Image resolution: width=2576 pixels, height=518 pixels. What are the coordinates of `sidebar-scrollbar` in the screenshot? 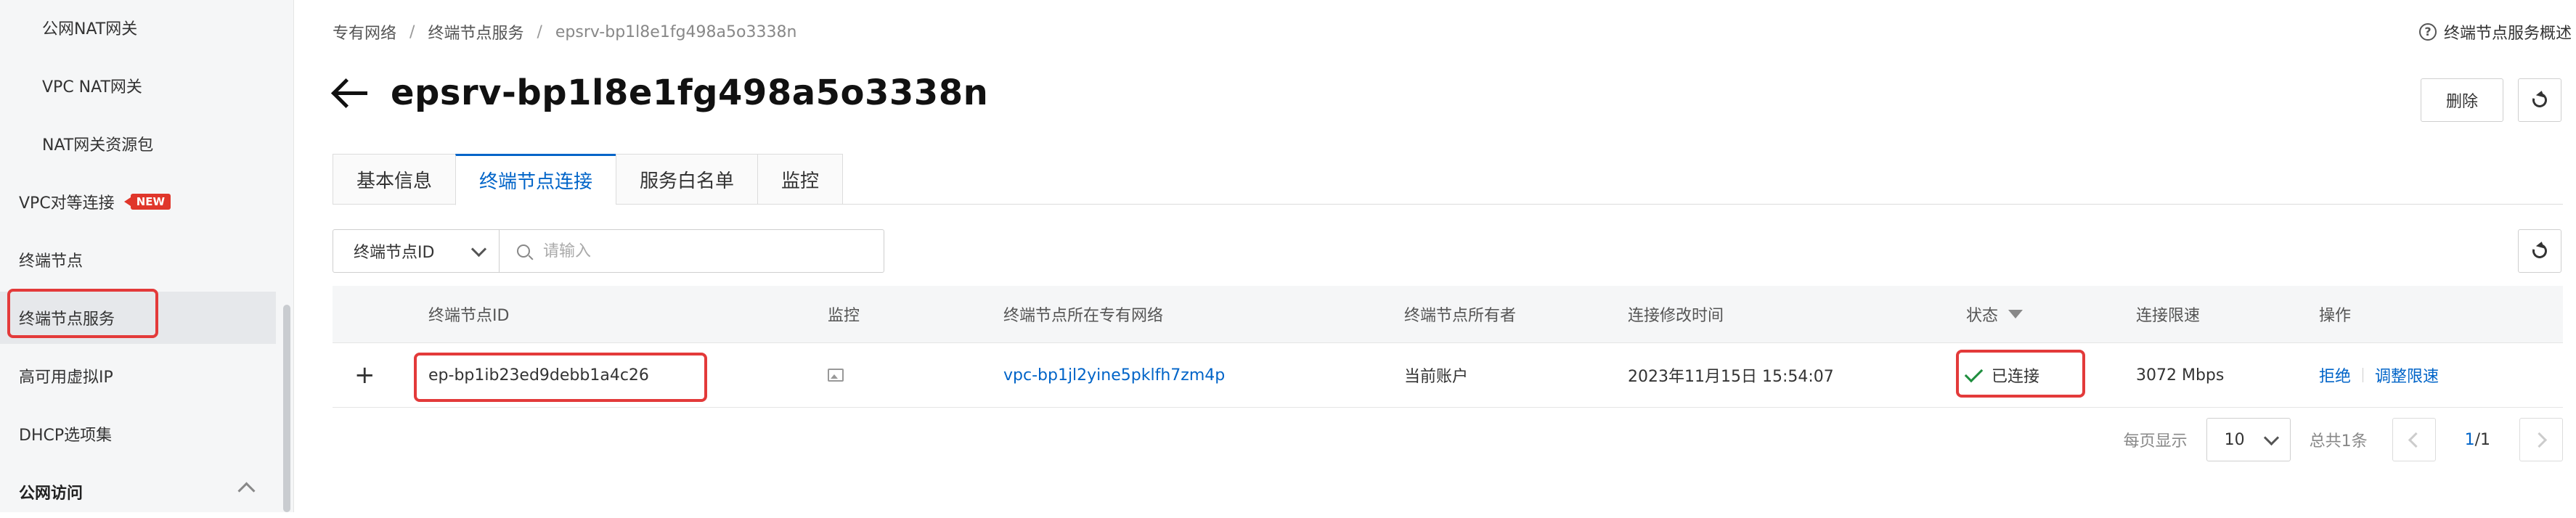 It's located at (286, 408).